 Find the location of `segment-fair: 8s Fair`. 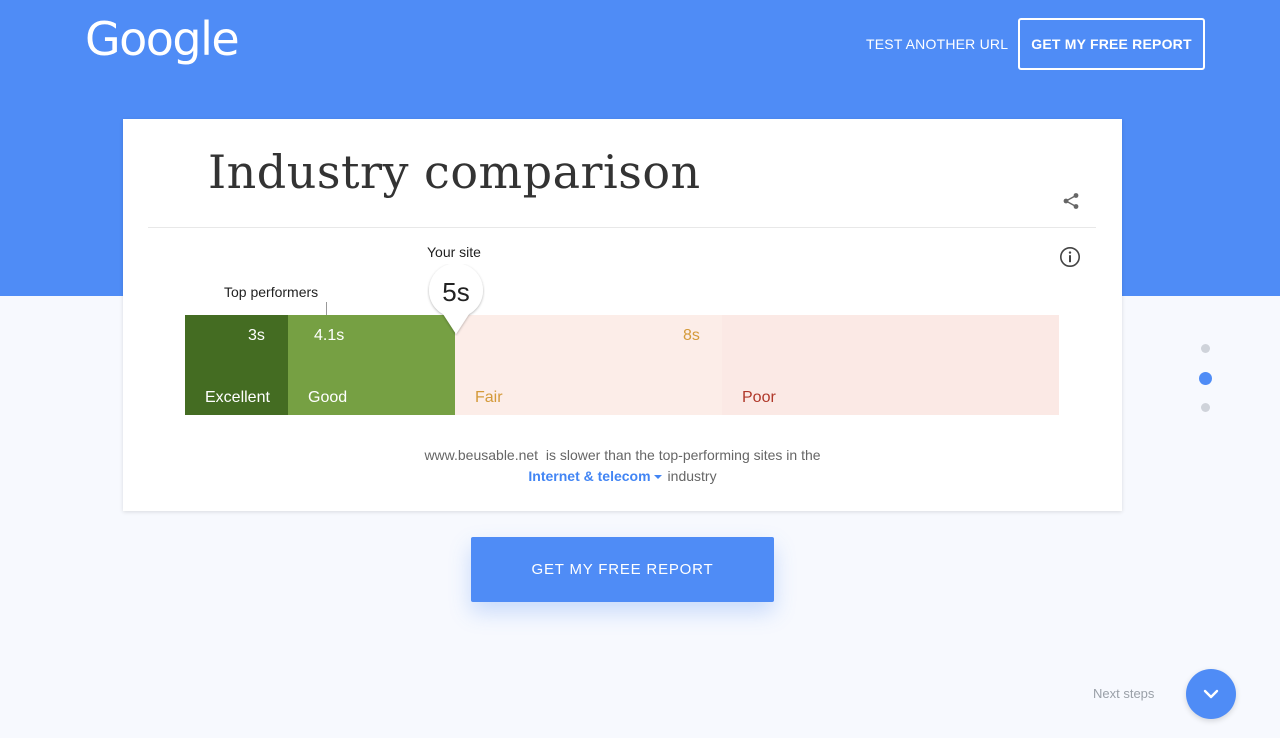

segment-fair: 8s Fair is located at coordinates (588, 365).